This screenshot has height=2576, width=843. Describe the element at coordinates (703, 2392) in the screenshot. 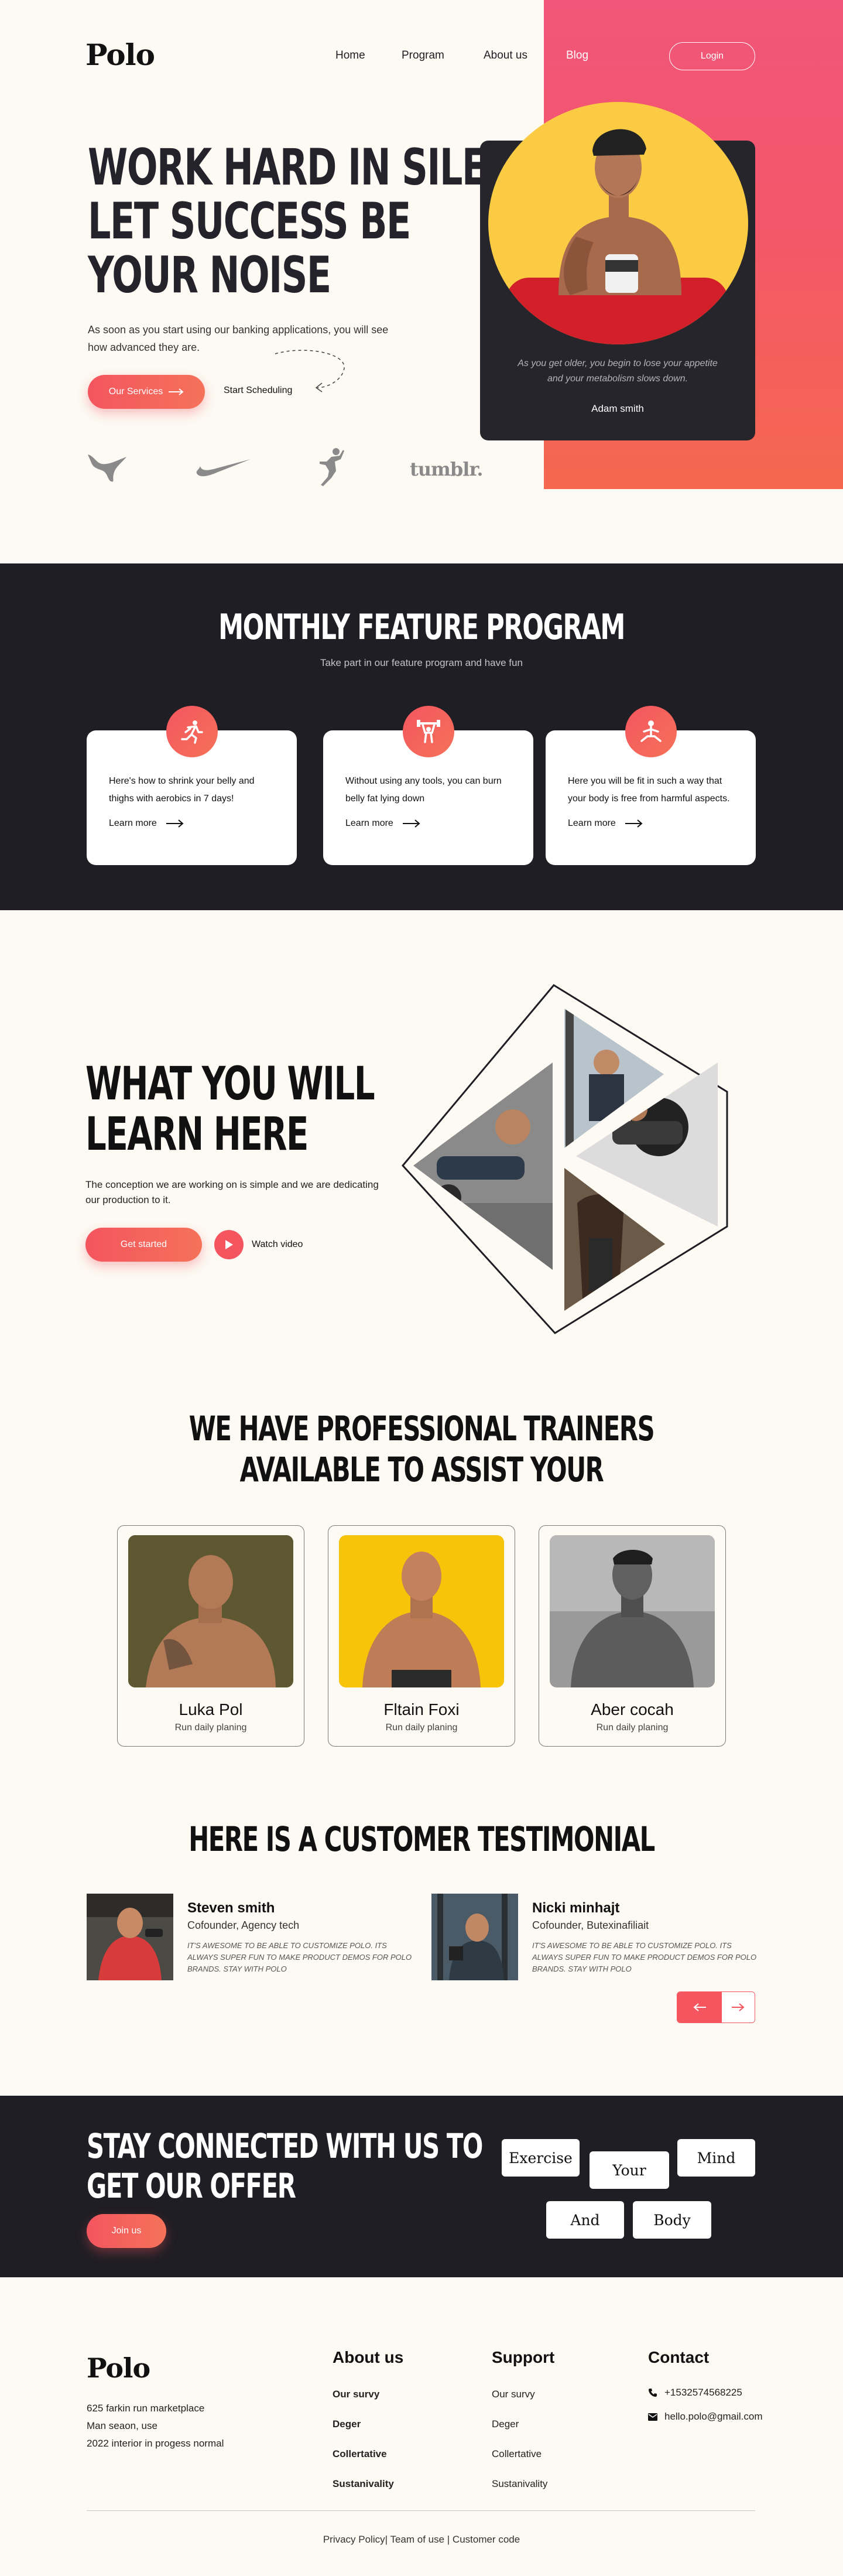

I see `phone-number: +1532574568225` at that location.